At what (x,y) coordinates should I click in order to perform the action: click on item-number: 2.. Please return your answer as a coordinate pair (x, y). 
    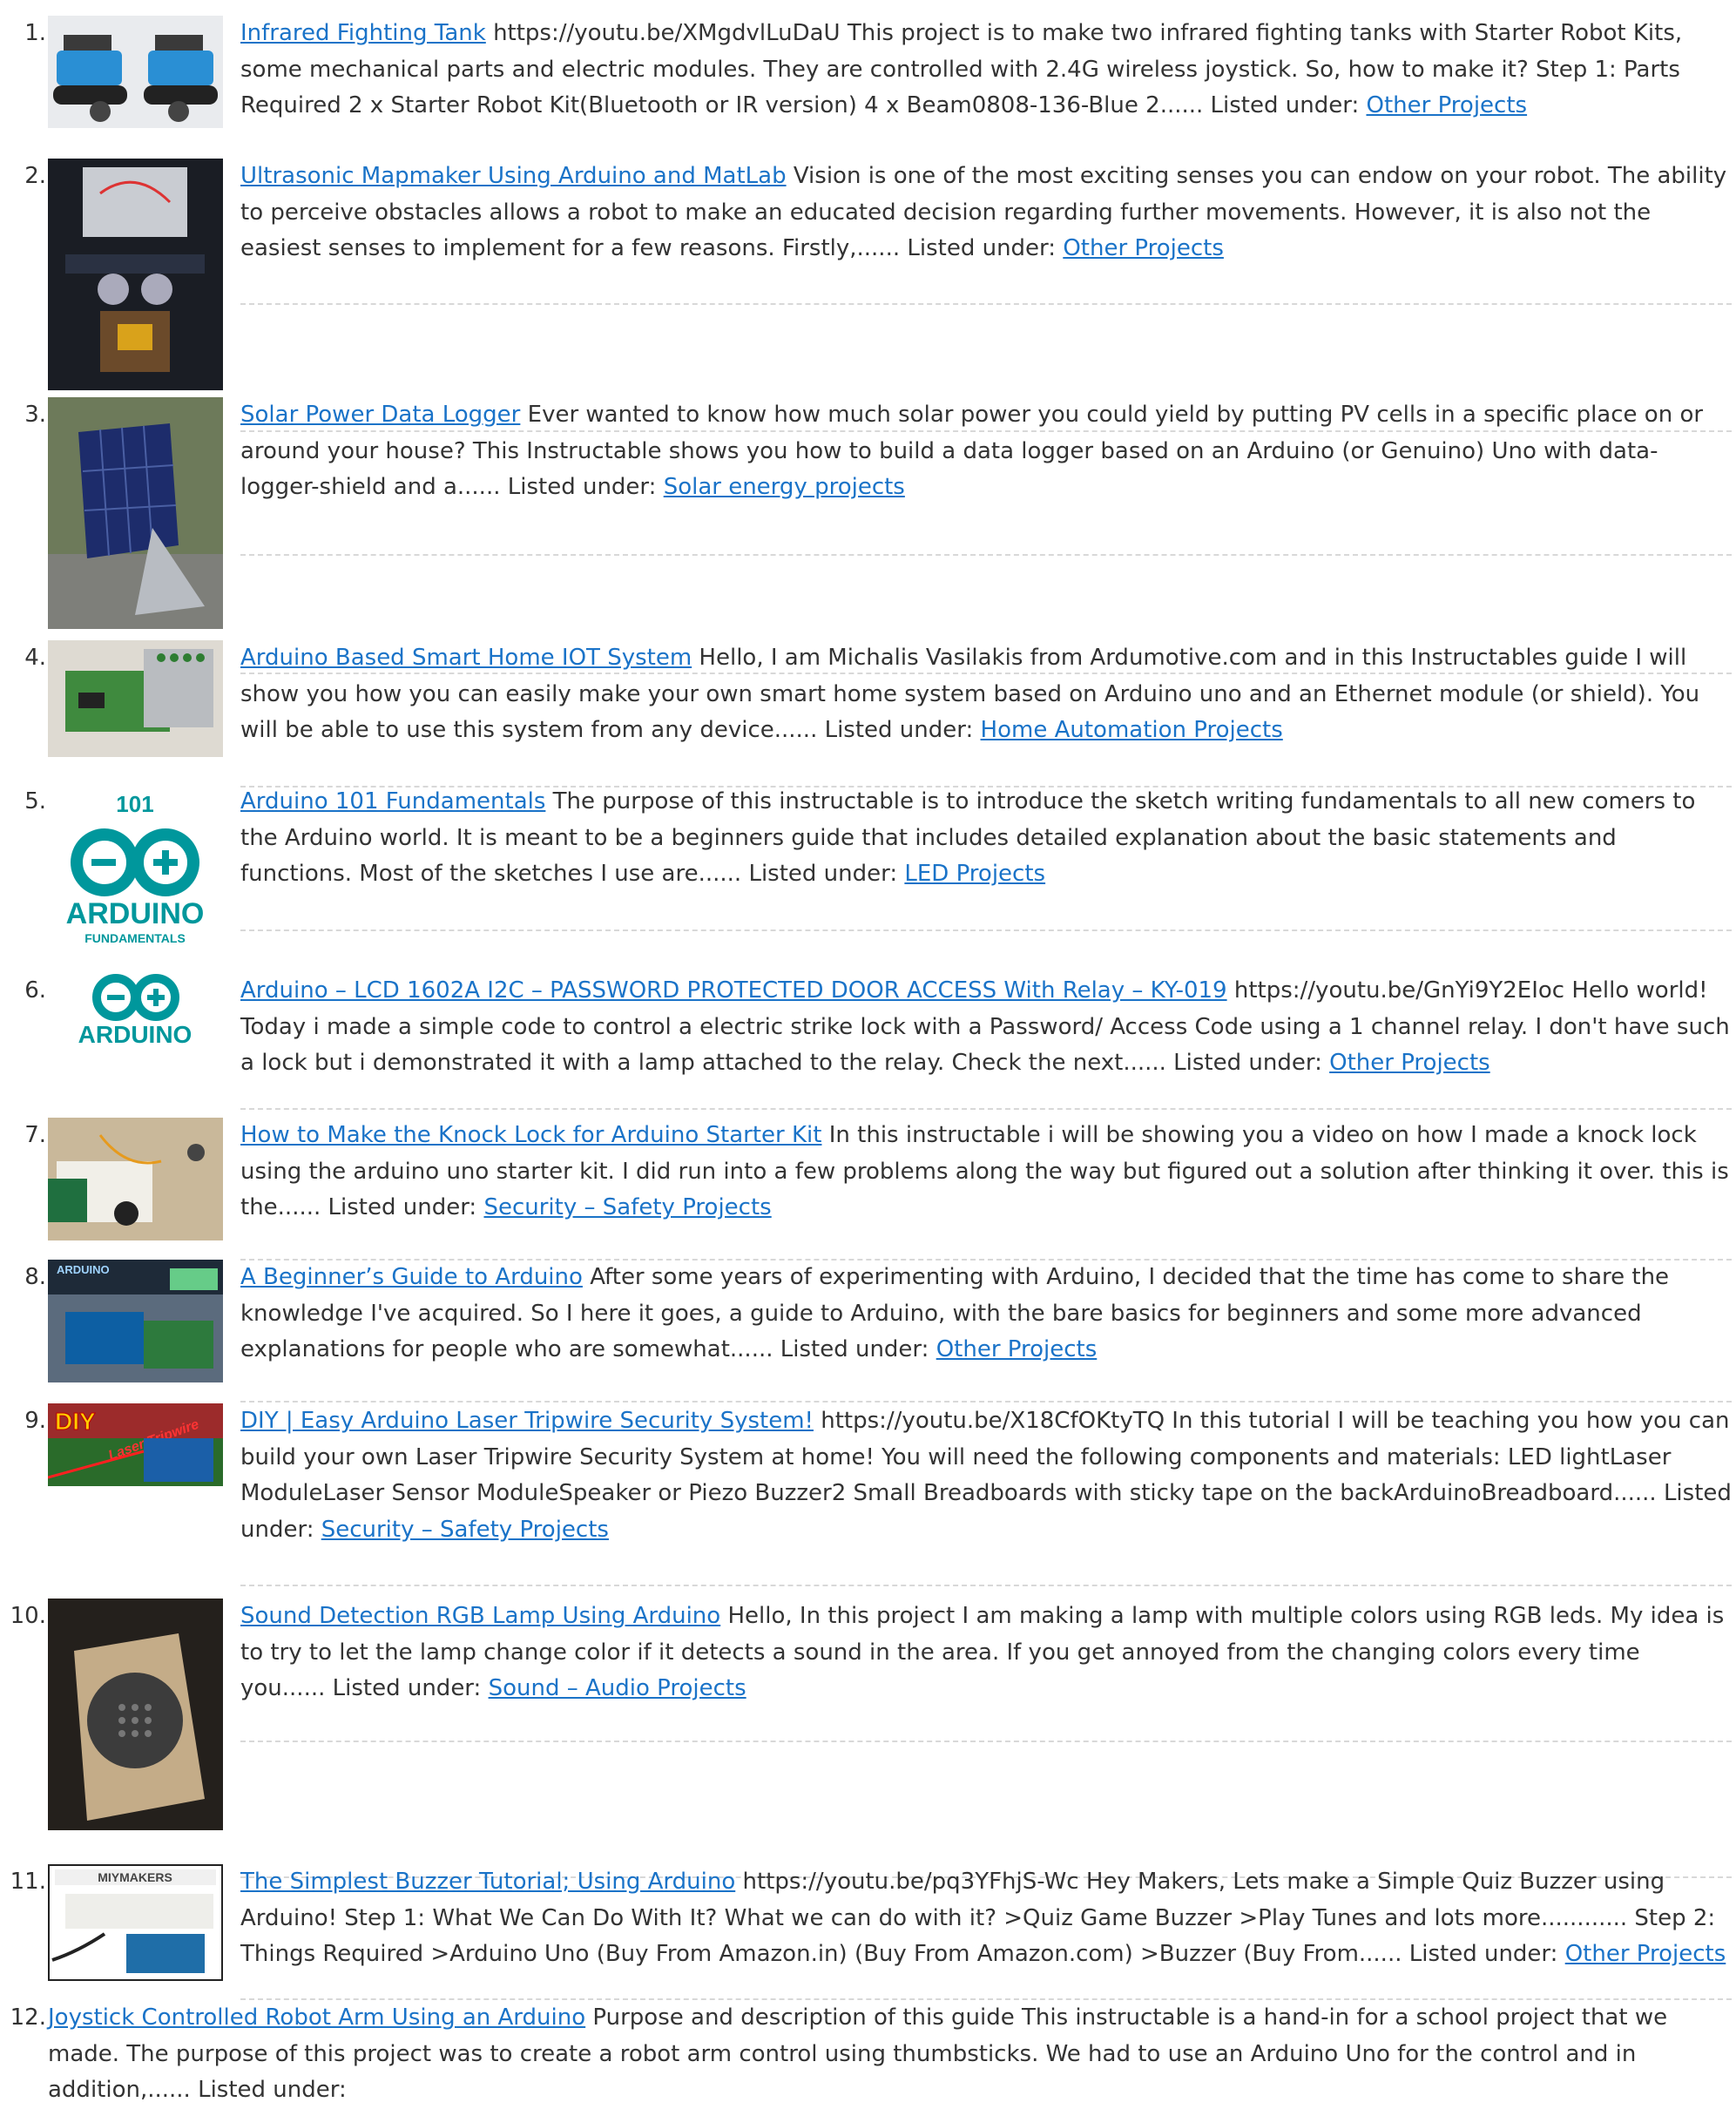
    Looking at the image, I should click on (35, 176).